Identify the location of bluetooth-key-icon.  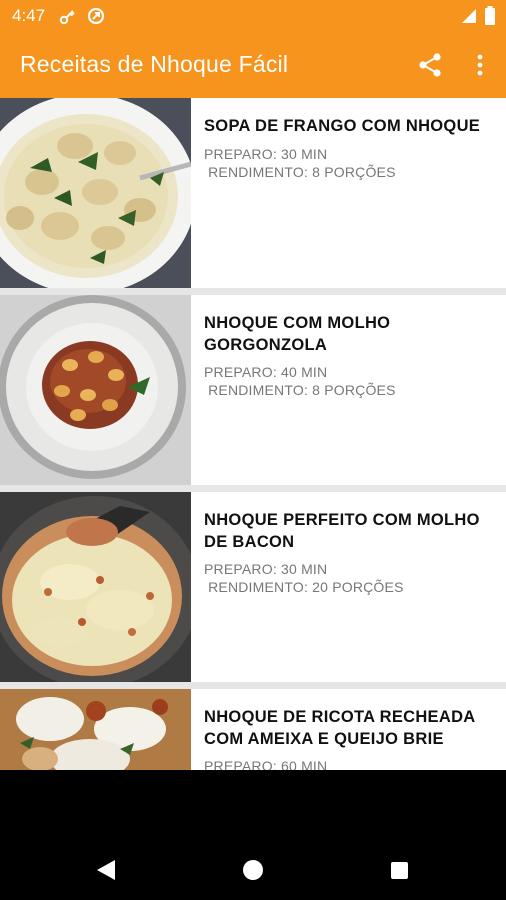
(67, 17).